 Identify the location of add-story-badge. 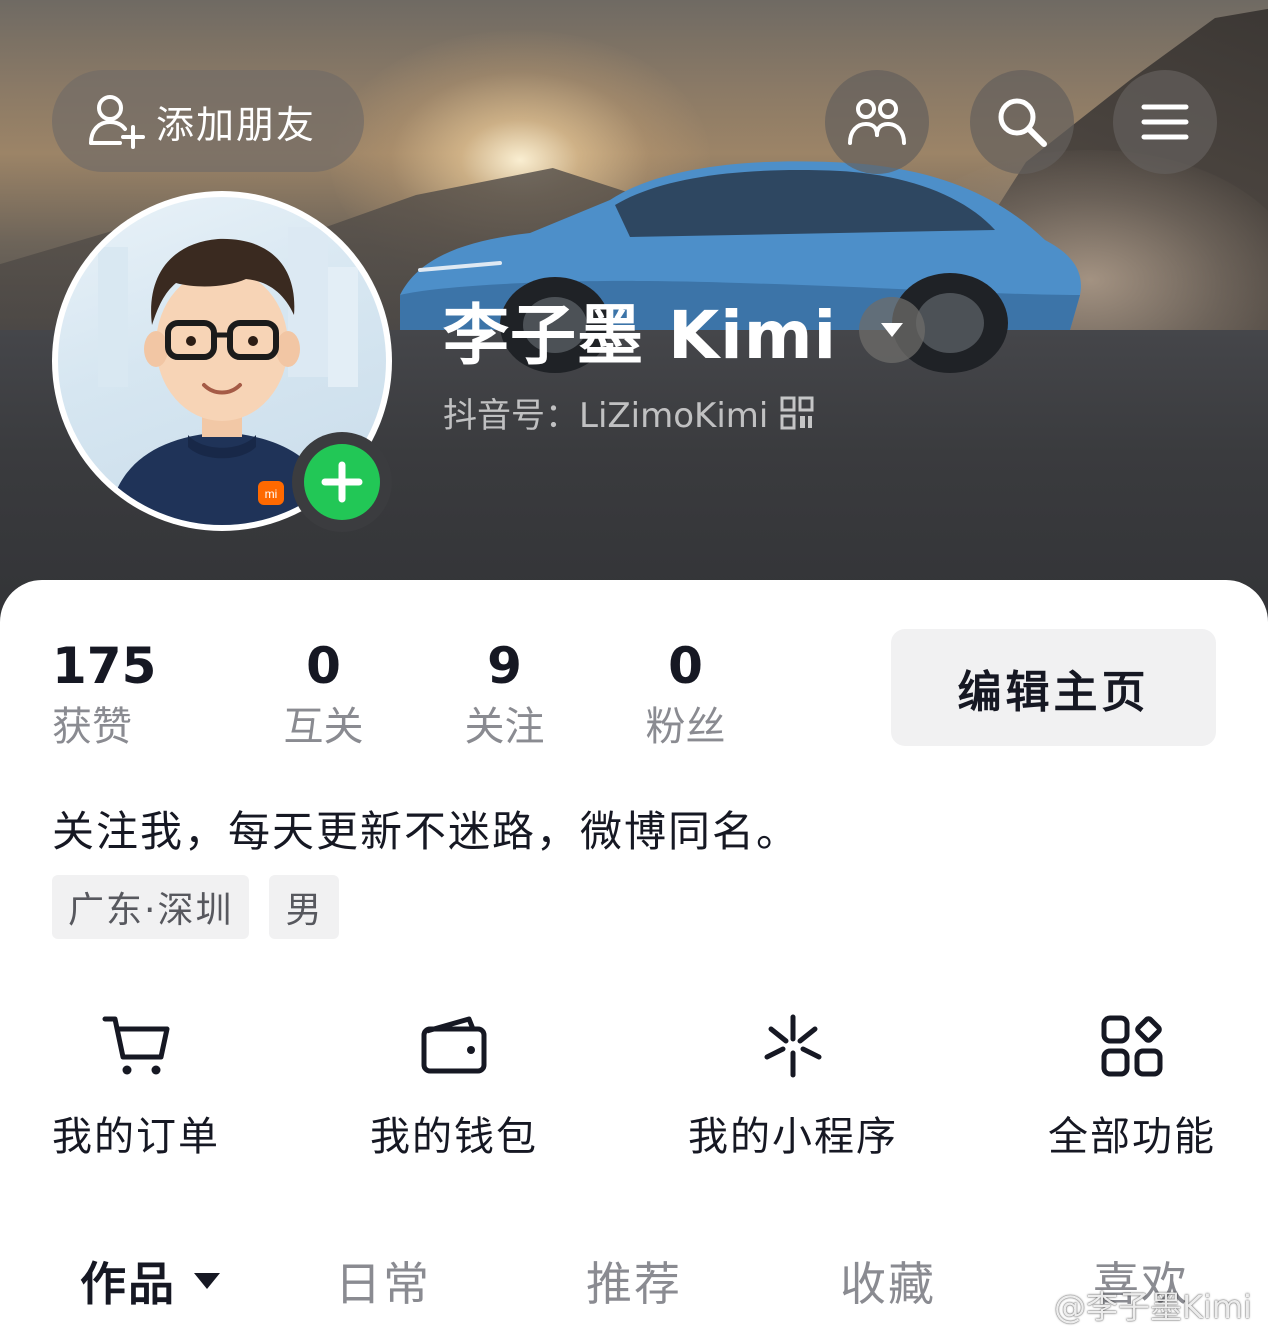
(342, 482).